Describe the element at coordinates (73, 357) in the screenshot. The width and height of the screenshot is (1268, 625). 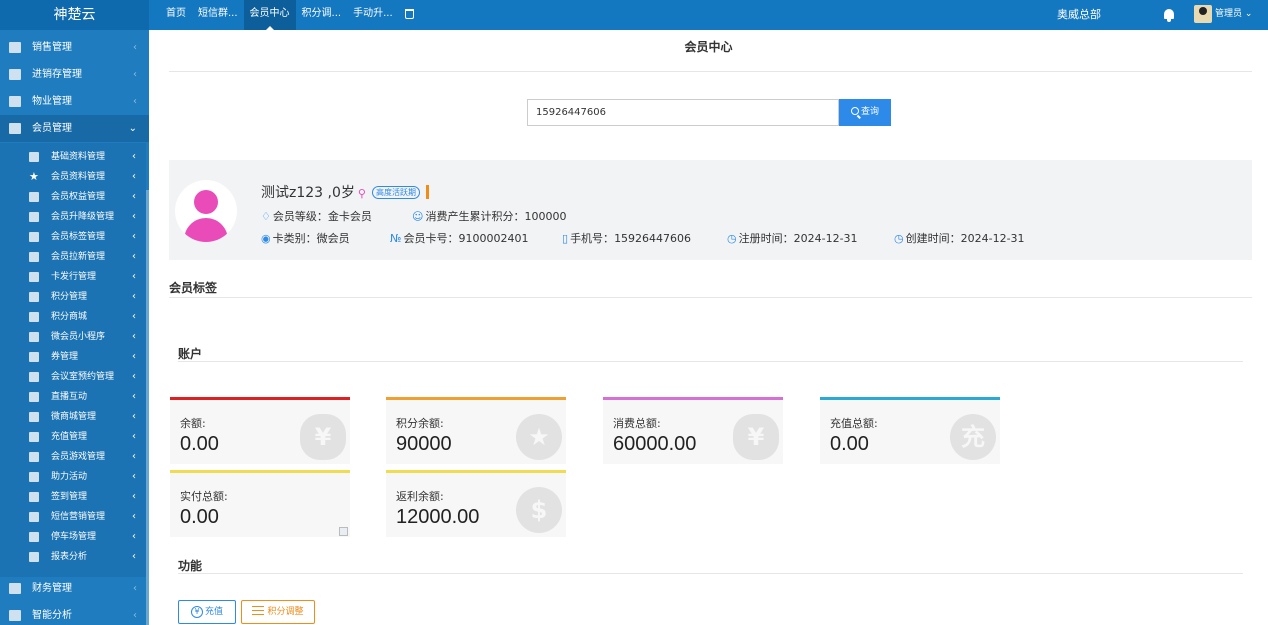
I see `sidebar-subitem: 券管理 ‹` at that location.